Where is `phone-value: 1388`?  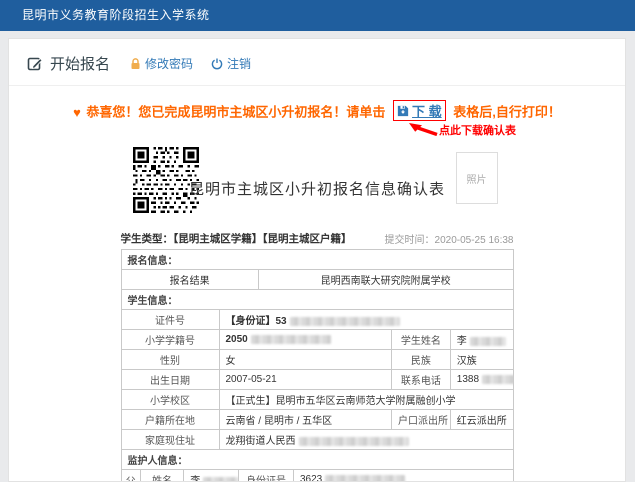 phone-value: 1388 is located at coordinates (481, 379).